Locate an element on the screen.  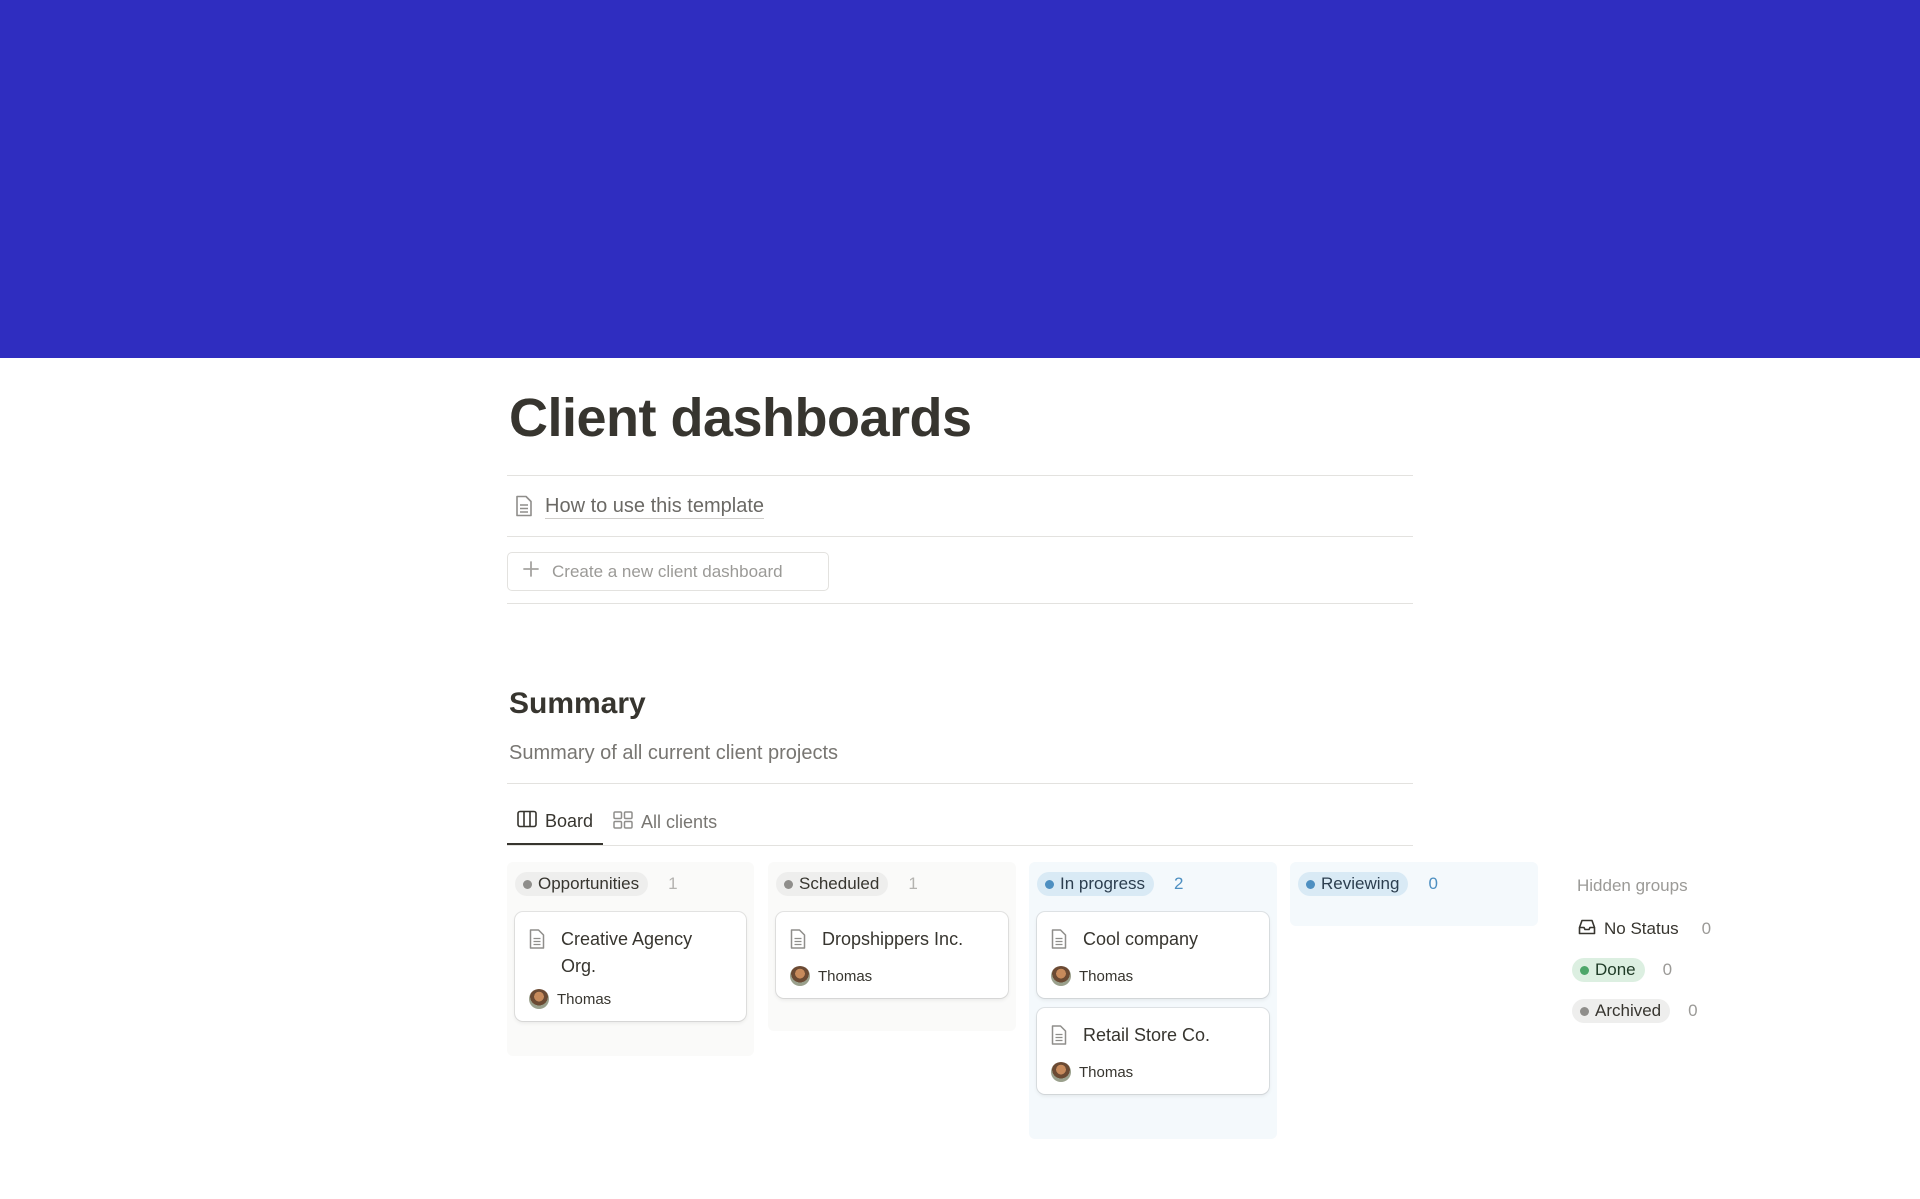
group-label: Archived is located at coordinates (1628, 1010).